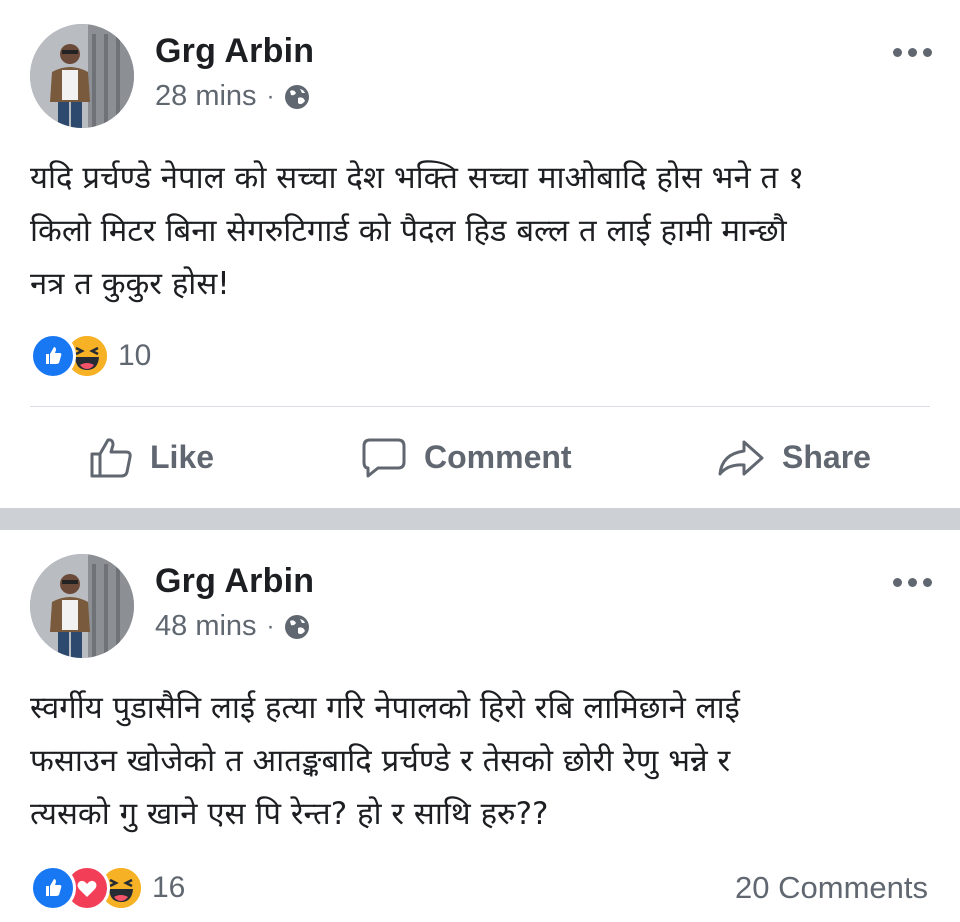 The height and width of the screenshot is (922, 960). What do you see at coordinates (111, 457) in the screenshot?
I see `thumbs-up-icon` at bounding box center [111, 457].